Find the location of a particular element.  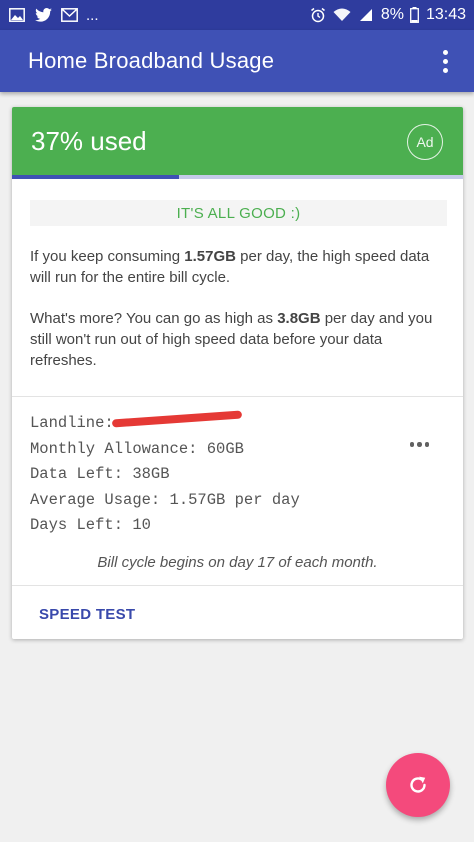

refresh-button is located at coordinates (418, 785).